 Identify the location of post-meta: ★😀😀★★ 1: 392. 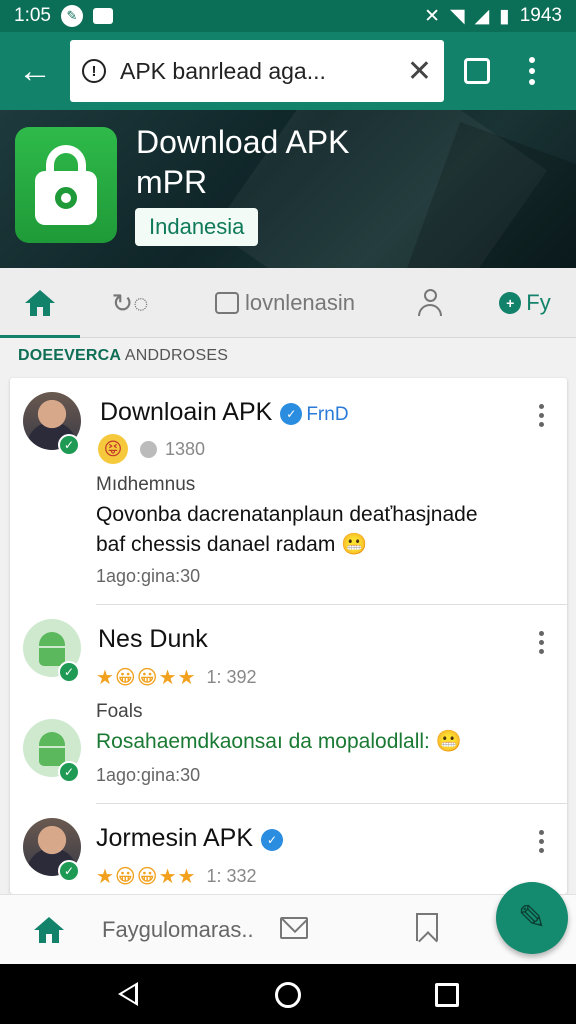
(176, 677).